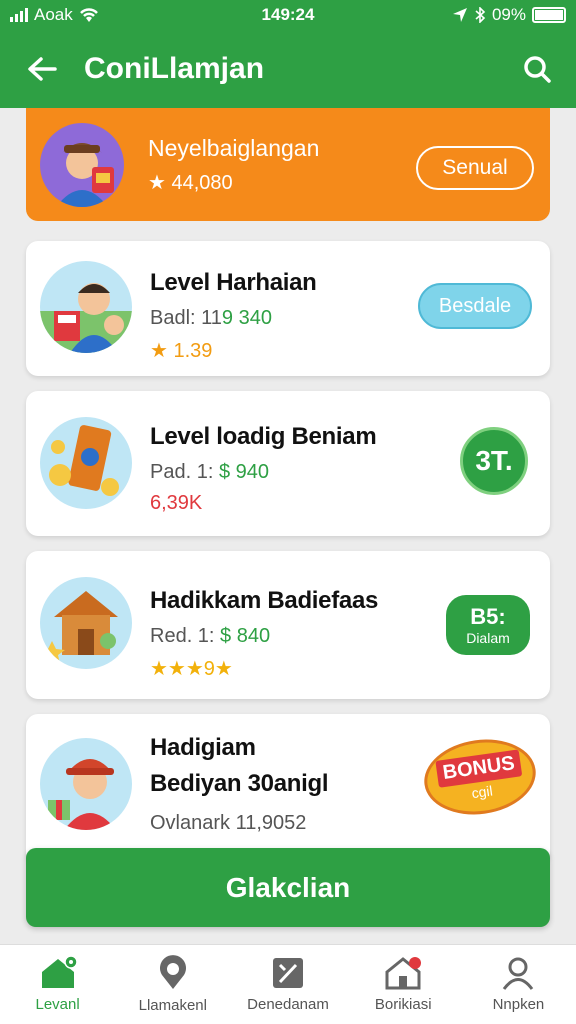  What do you see at coordinates (203, 747) in the screenshot?
I see `card-title: Hadigiam` at bounding box center [203, 747].